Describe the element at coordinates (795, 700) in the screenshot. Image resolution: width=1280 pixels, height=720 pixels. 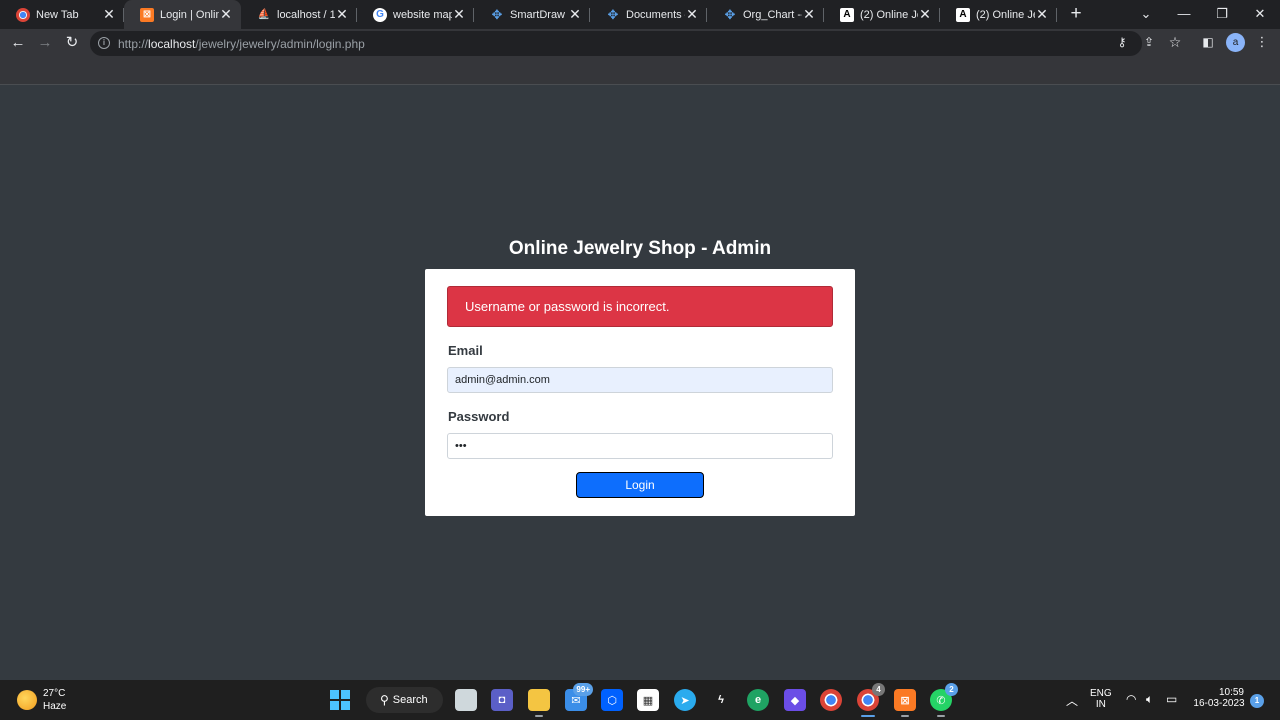
I see `power-automate-icon: ◆` at that location.